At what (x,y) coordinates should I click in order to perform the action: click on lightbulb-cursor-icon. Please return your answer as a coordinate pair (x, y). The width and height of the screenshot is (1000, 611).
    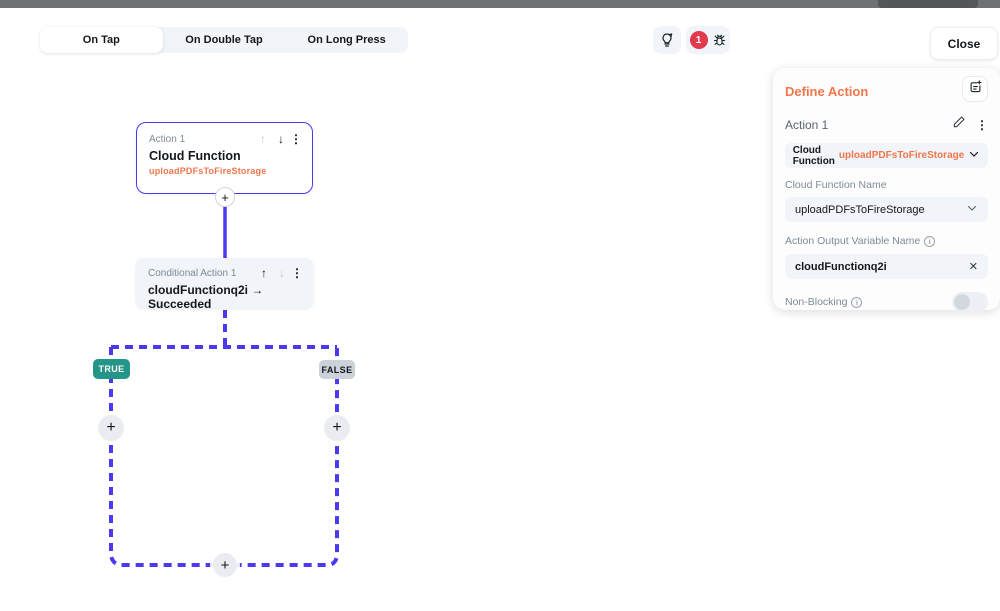
    Looking at the image, I should click on (667, 40).